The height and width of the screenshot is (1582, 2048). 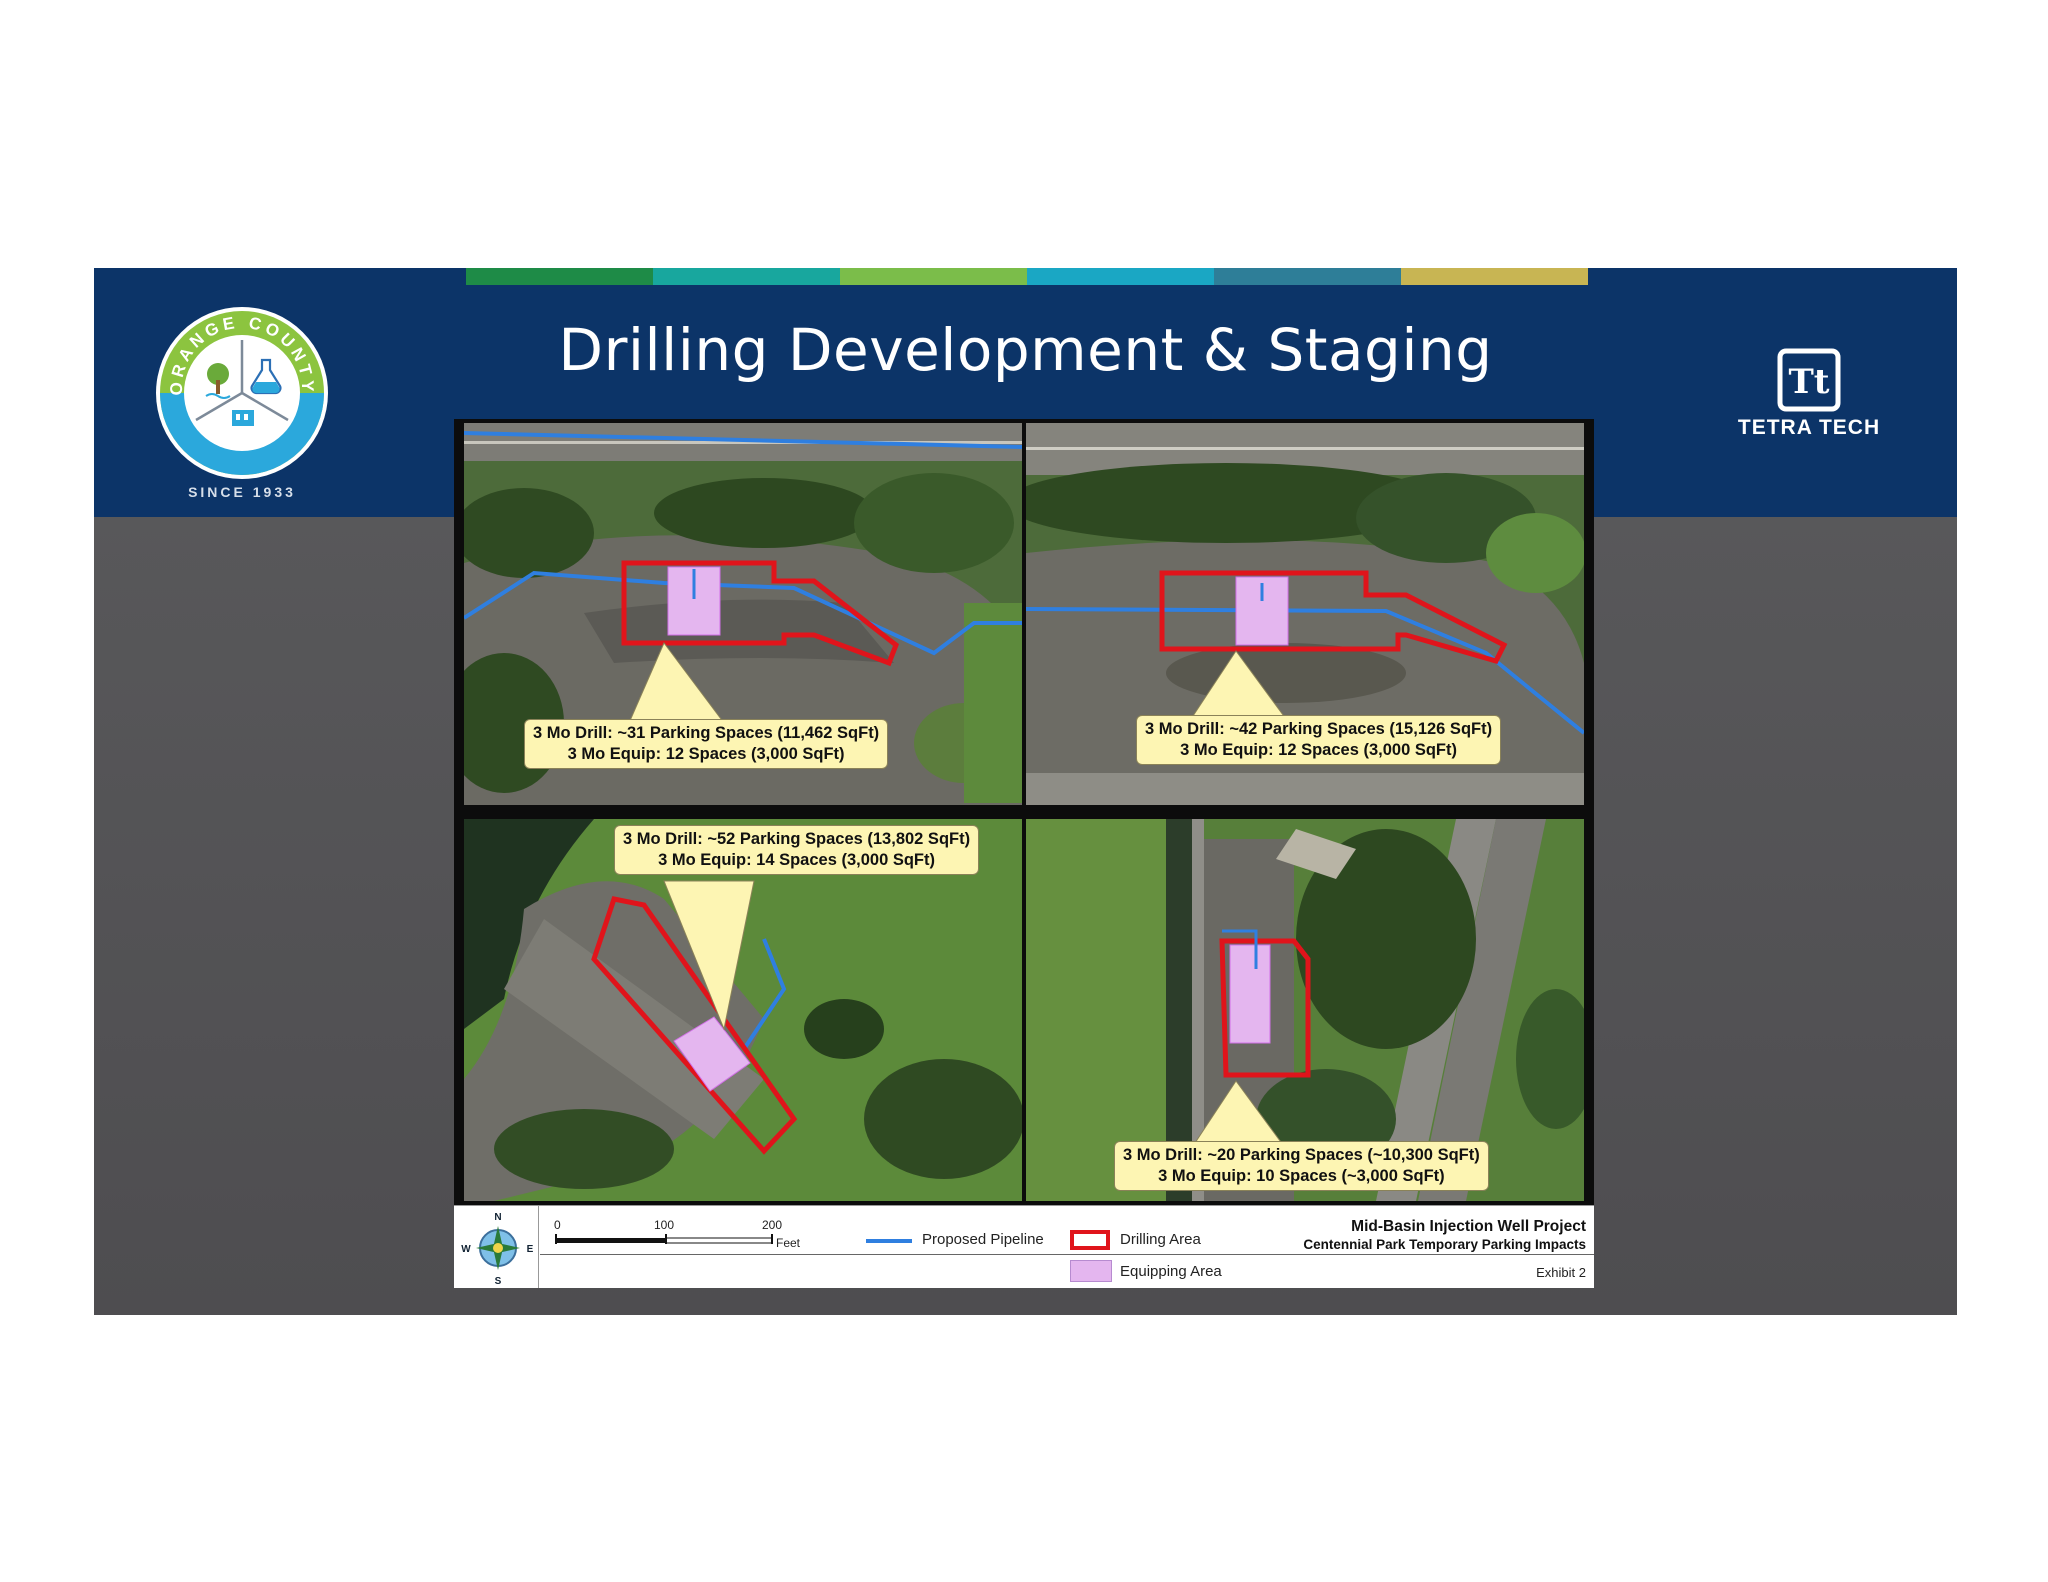 I want to click on compass-w: W, so click(x=466, y=1249).